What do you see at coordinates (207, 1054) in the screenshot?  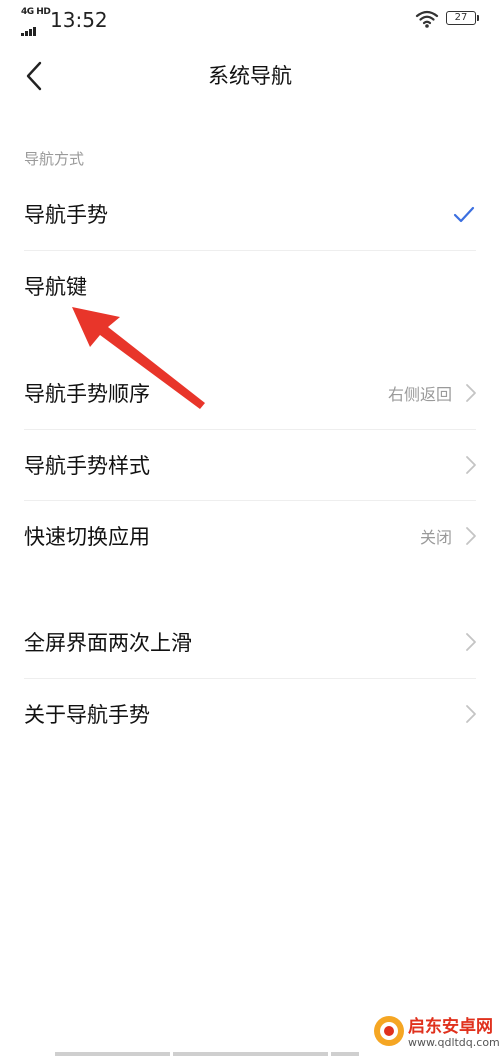 I see `gesture-bar` at bounding box center [207, 1054].